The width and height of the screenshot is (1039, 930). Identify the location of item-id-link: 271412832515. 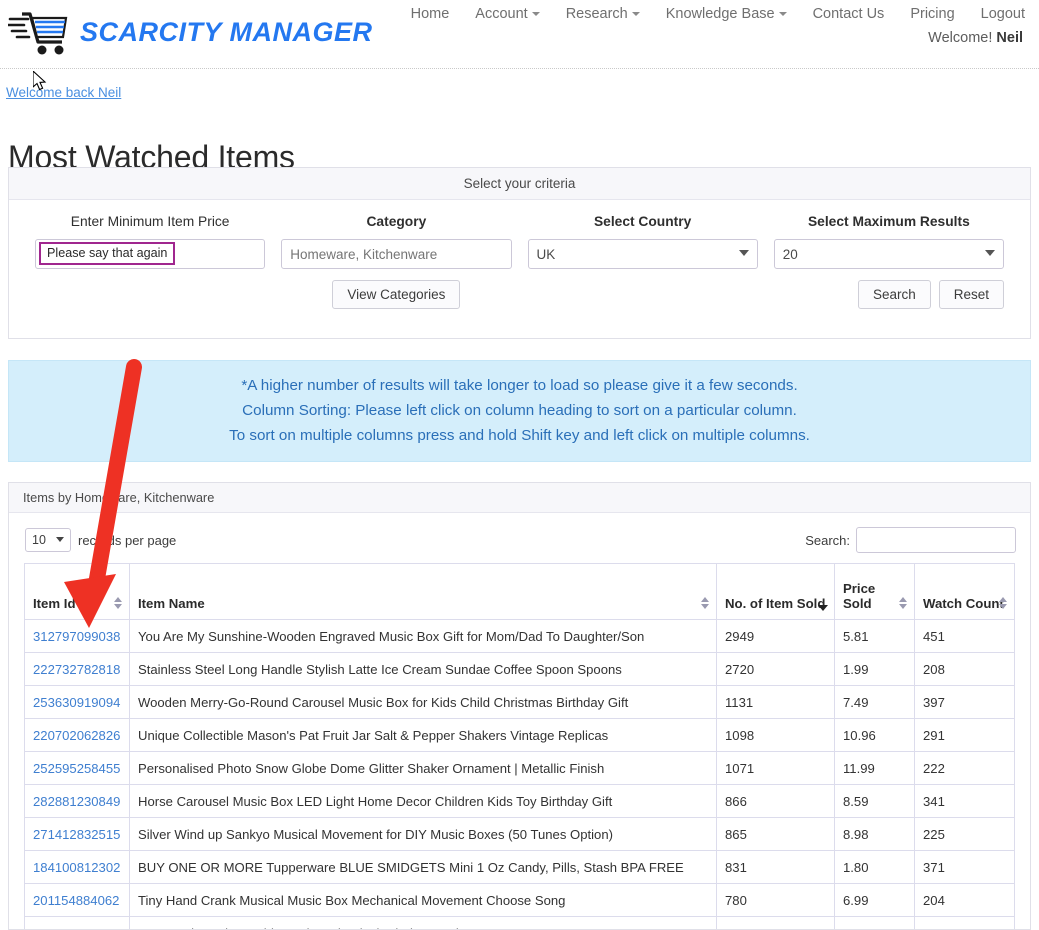
(76, 834).